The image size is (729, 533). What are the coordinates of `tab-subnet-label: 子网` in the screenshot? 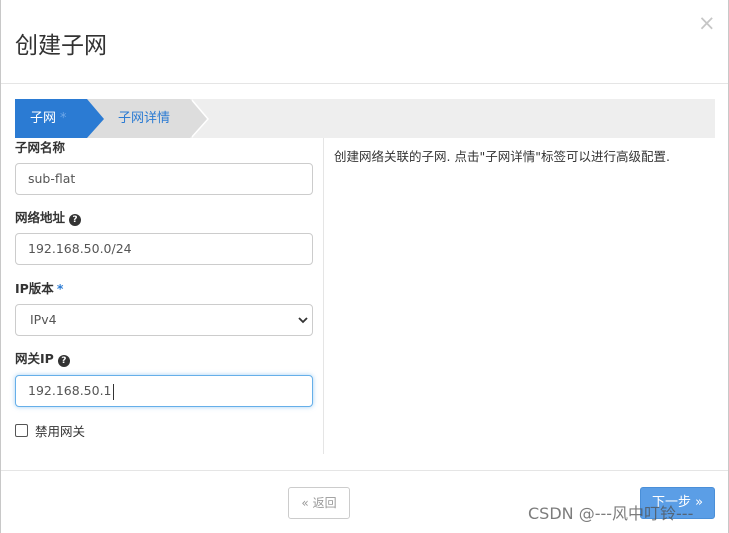 It's located at (43, 118).